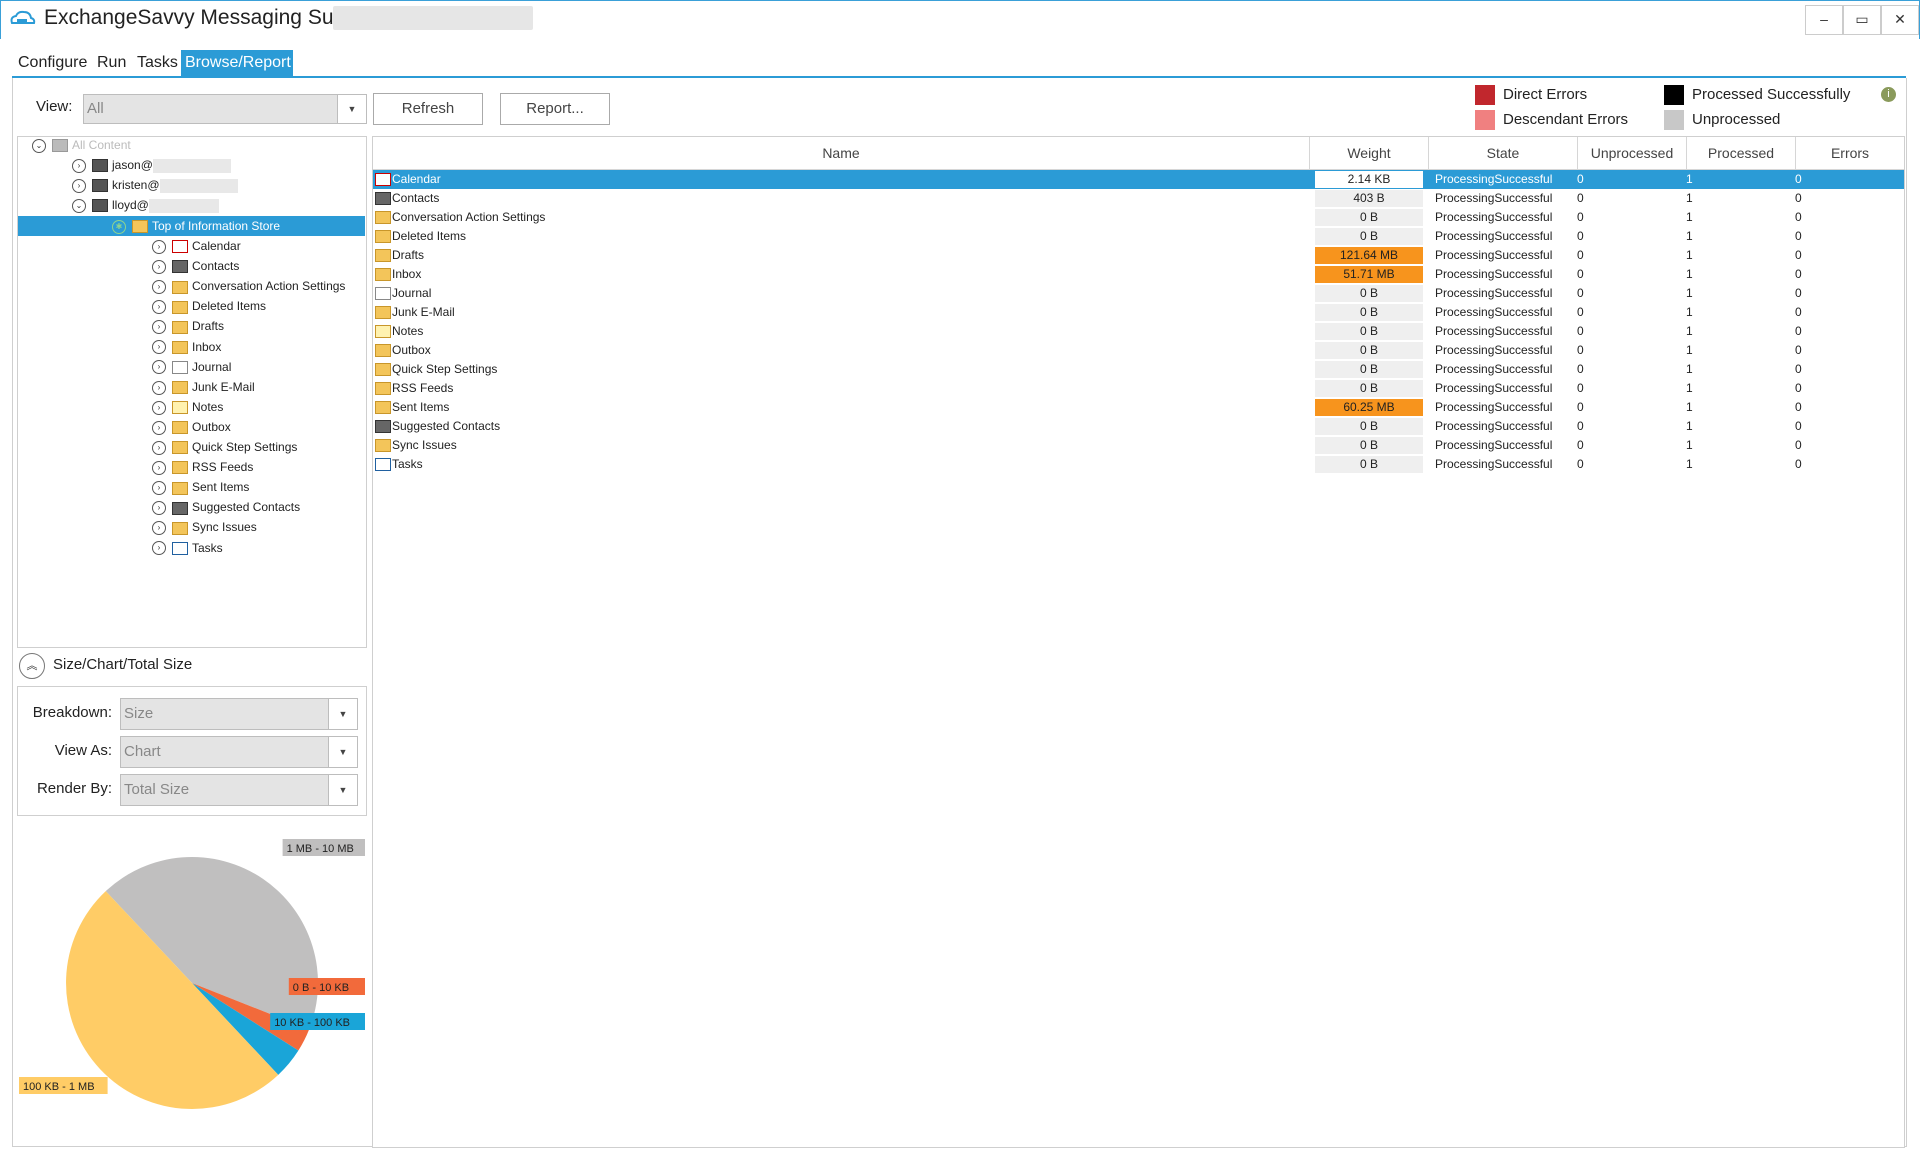  Describe the element at coordinates (1138, 198) in the screenshot. I see `table-row: Contacts 403 B ProcessingSuccessful 0 1 0` at that location.